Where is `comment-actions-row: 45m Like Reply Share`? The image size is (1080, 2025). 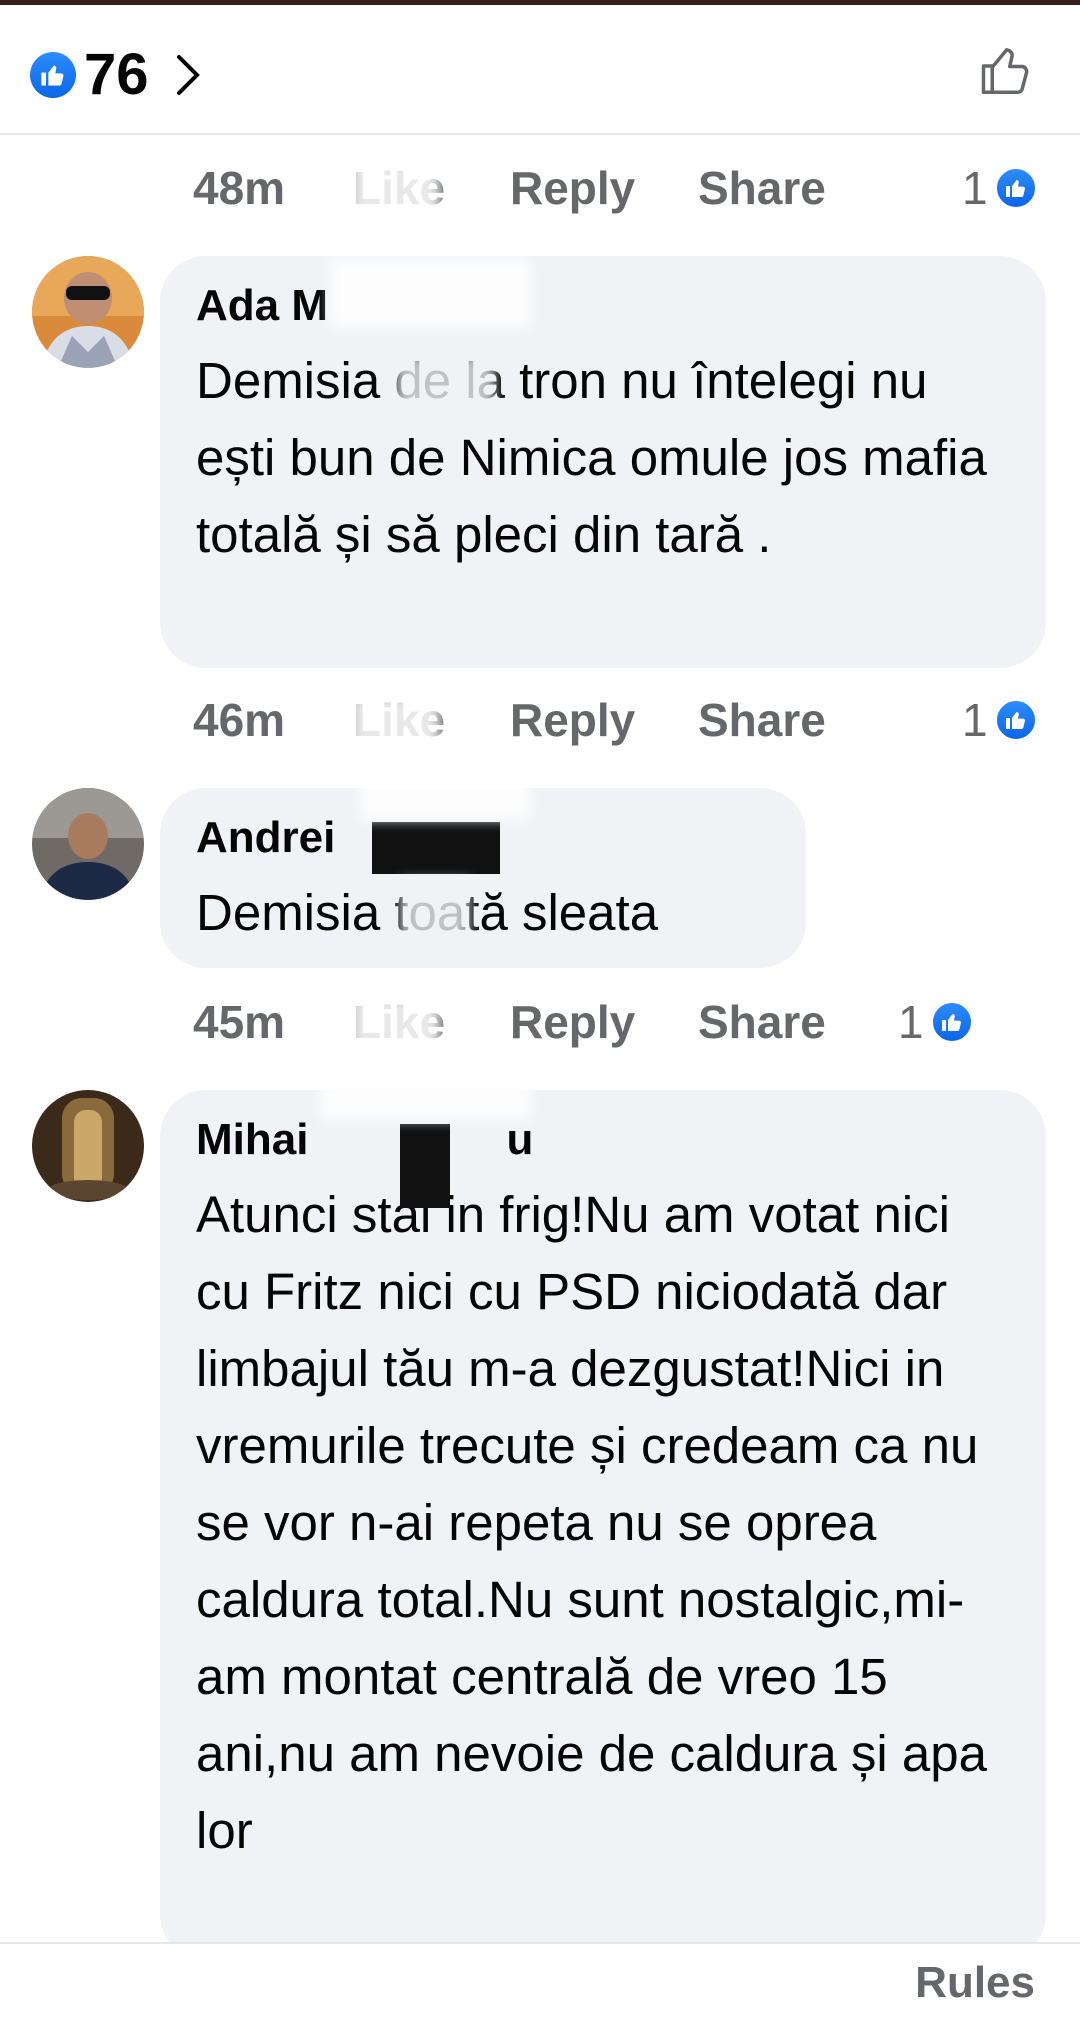
comment-actions-row: 45m Like Reply Share is located at coordinates (509, 1022).